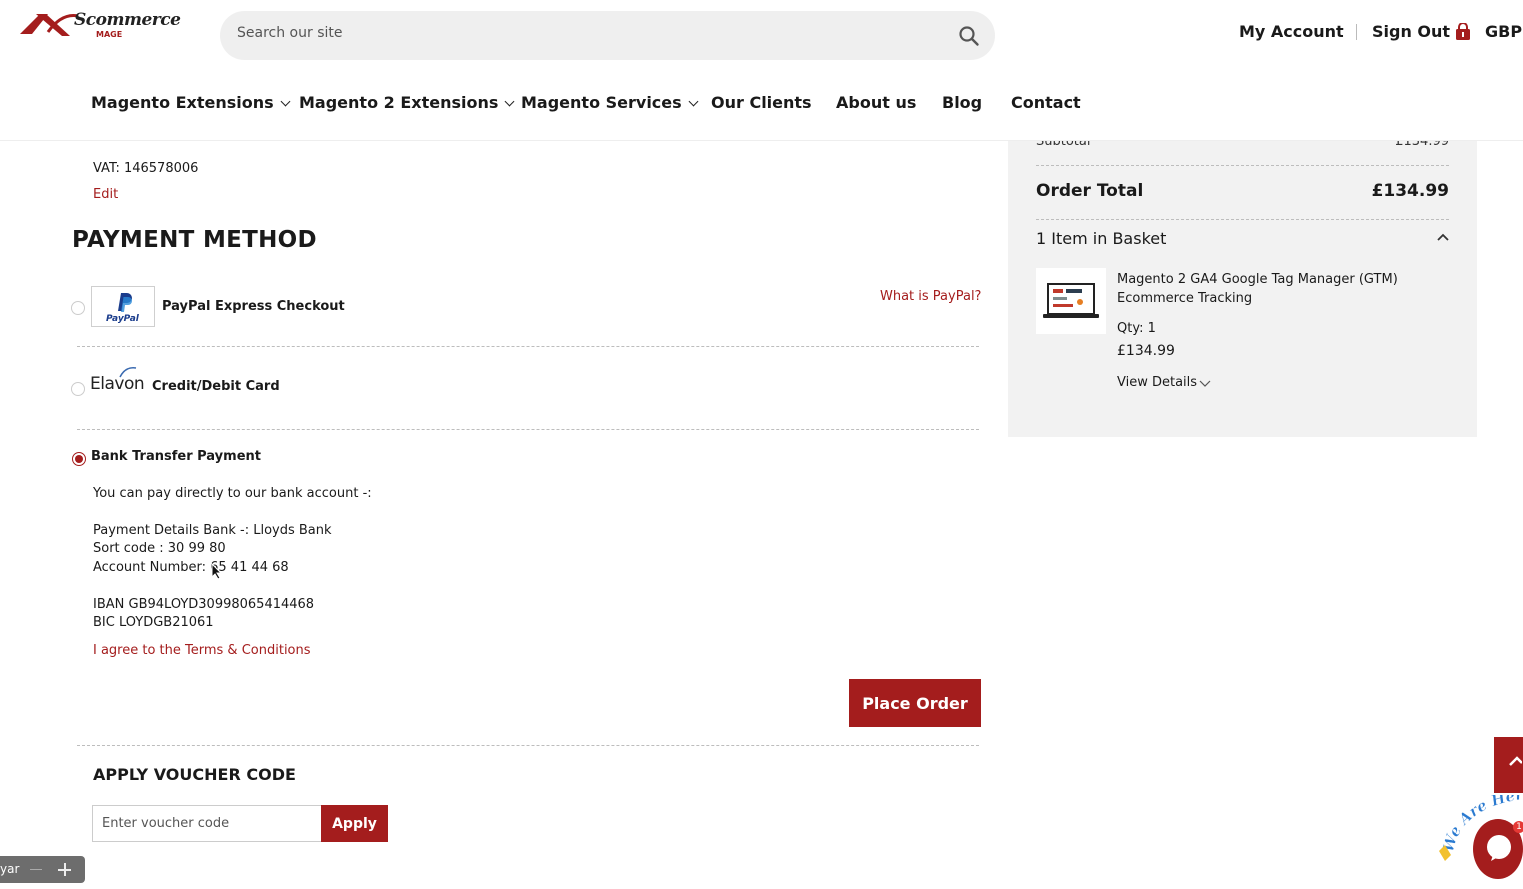  Describe the element at coordinates (125, 302) in the screenshot. I see `paypal-icon` at that location.